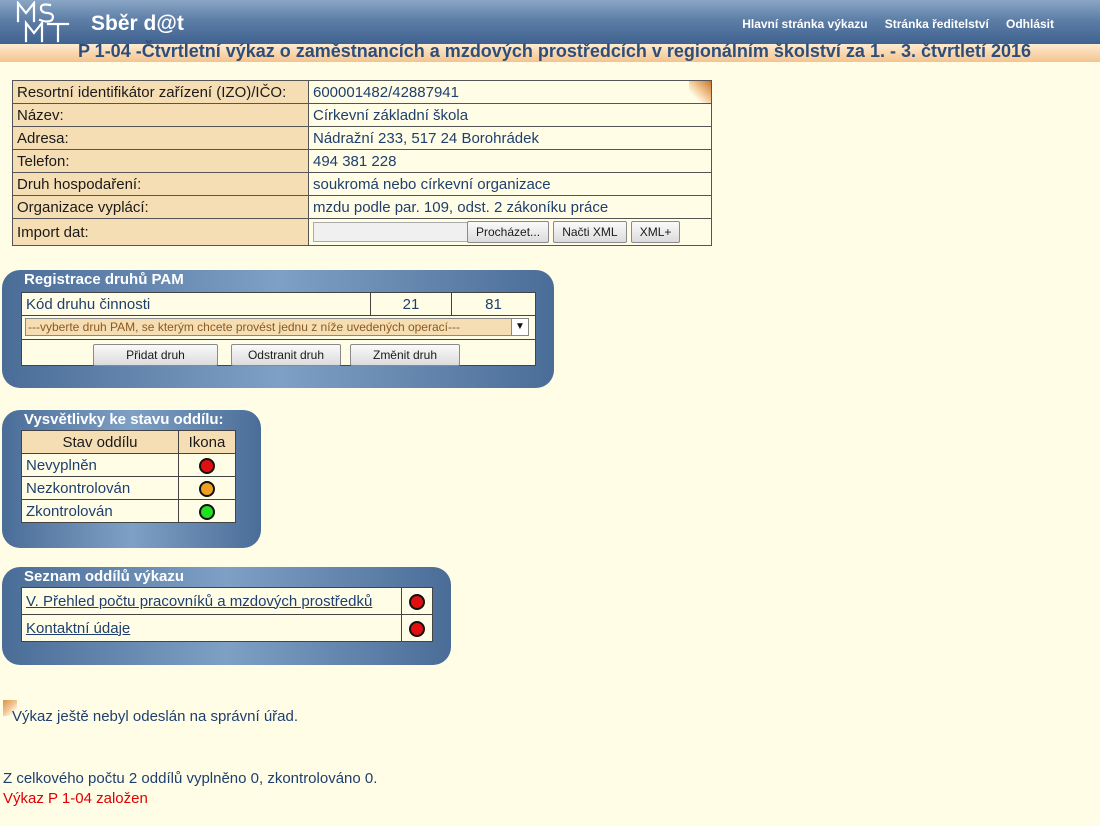 This screenshot has width=1100, height=826. I want to click on change-type-button: Změnit druh, so click(405, 355).